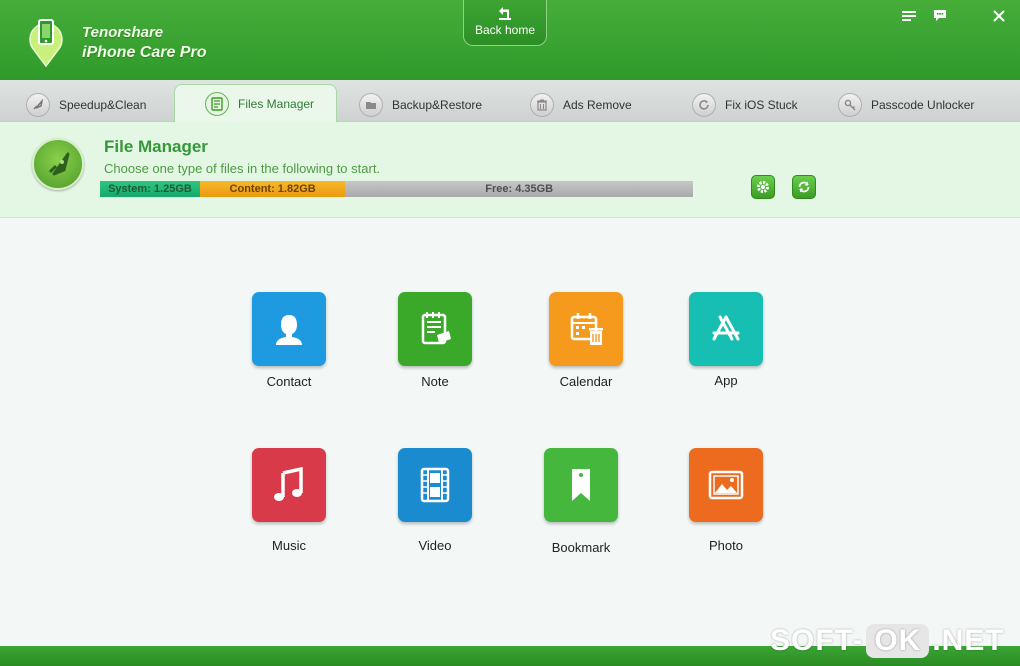 This screenshot has height=666, width=1020. What do you see at coordinates (289, 545) in the screenshot?
I see `tile-label: Music` at bounding box center [289, 545].